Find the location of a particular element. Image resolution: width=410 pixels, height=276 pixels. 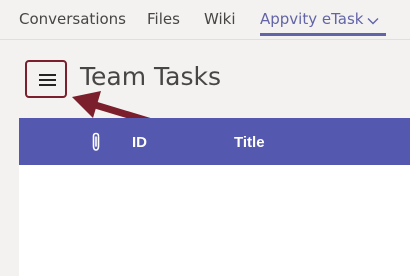

tab-bar-divider is located at coordinates (205, 39).